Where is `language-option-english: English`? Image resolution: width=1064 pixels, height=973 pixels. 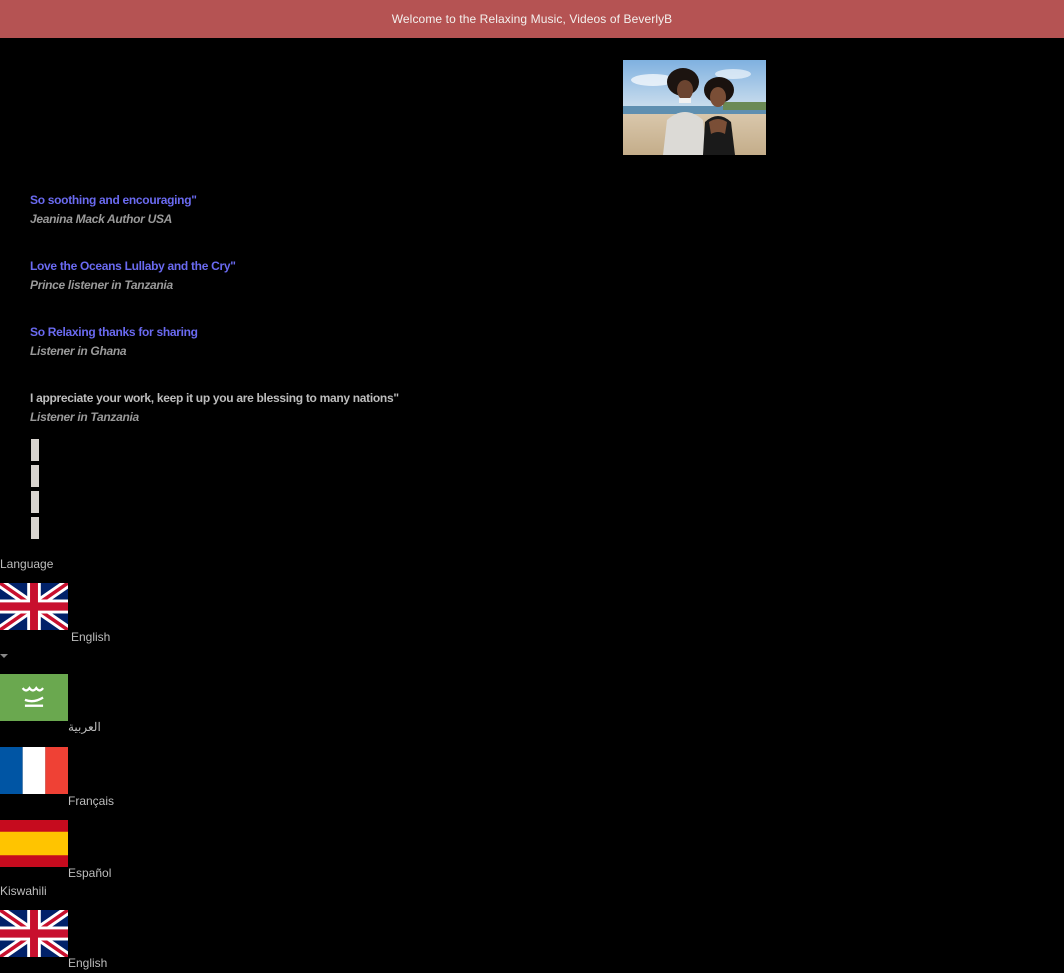 language-option-english: English is located at coordinates (87, 963).